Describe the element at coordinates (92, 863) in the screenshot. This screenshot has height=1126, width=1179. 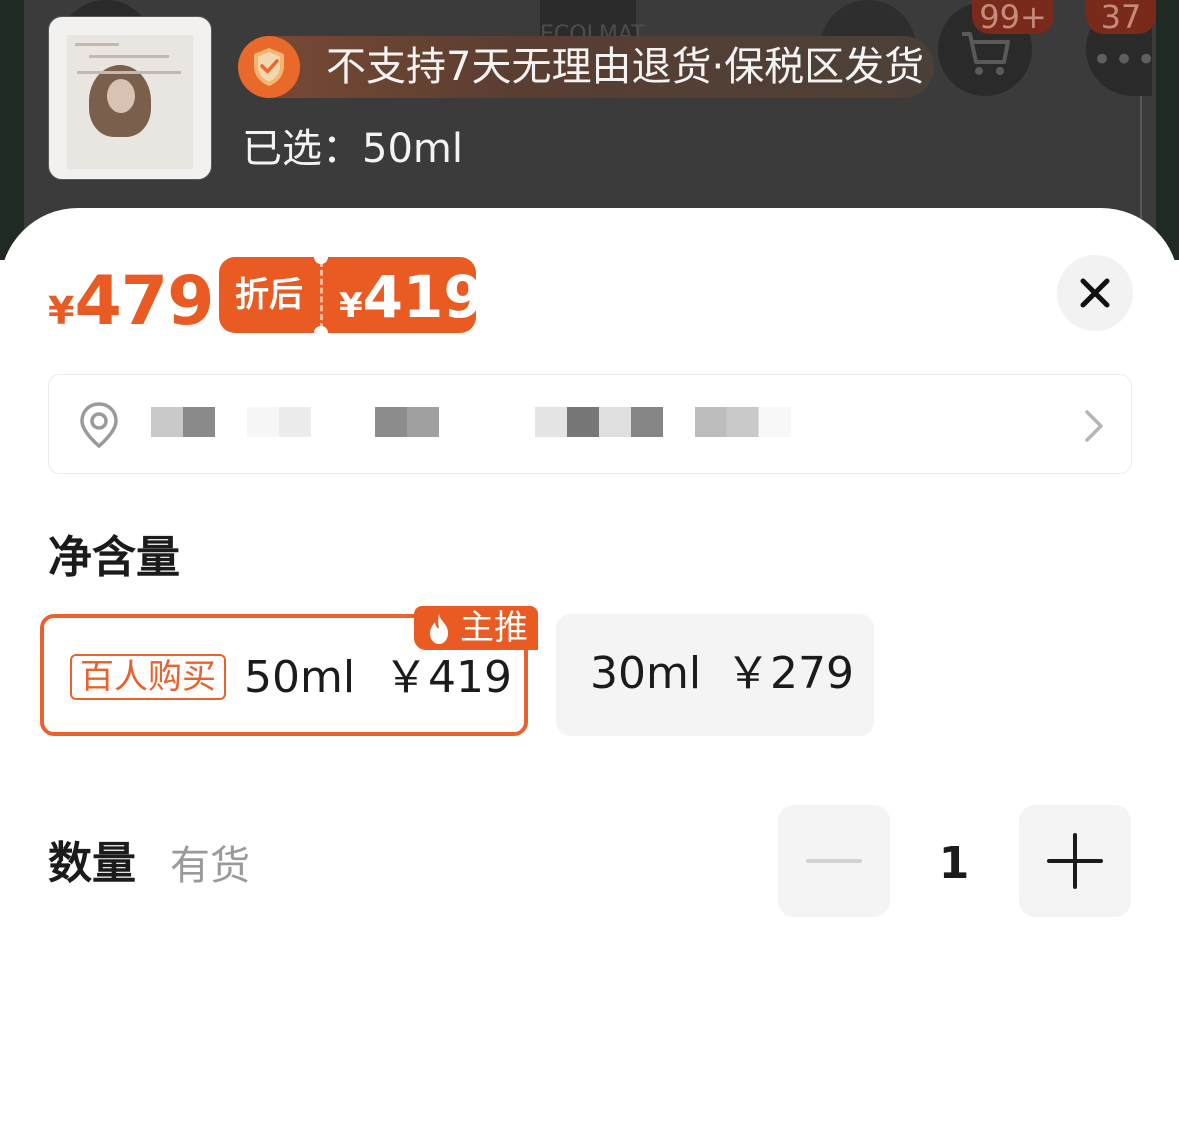
I see `quantity-title: 数量` at that location.